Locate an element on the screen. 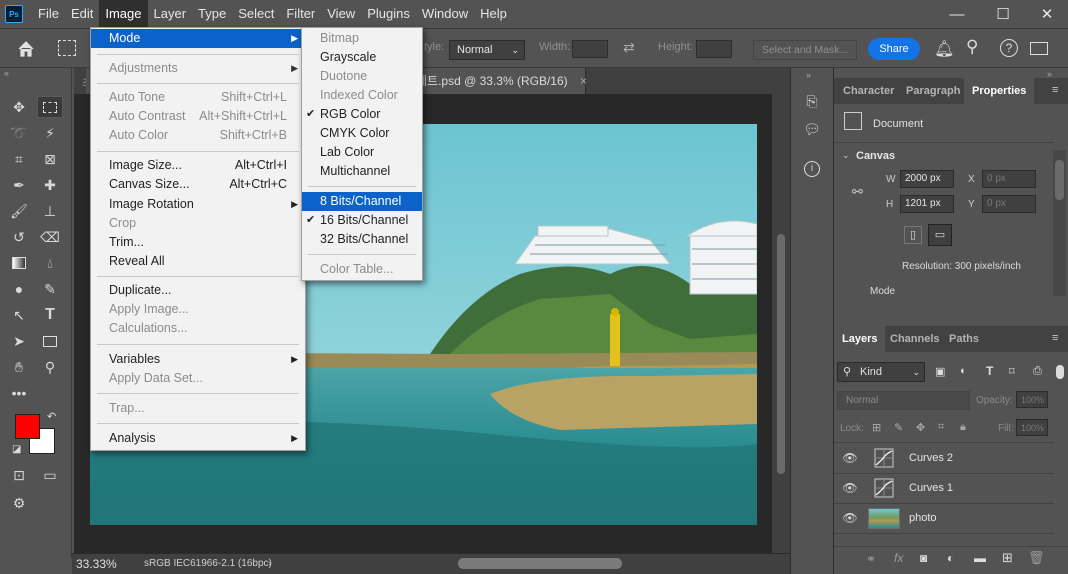 The image size is (1068, 574). bell-icon: 🔔︎ is located at coordinates (944, 49).